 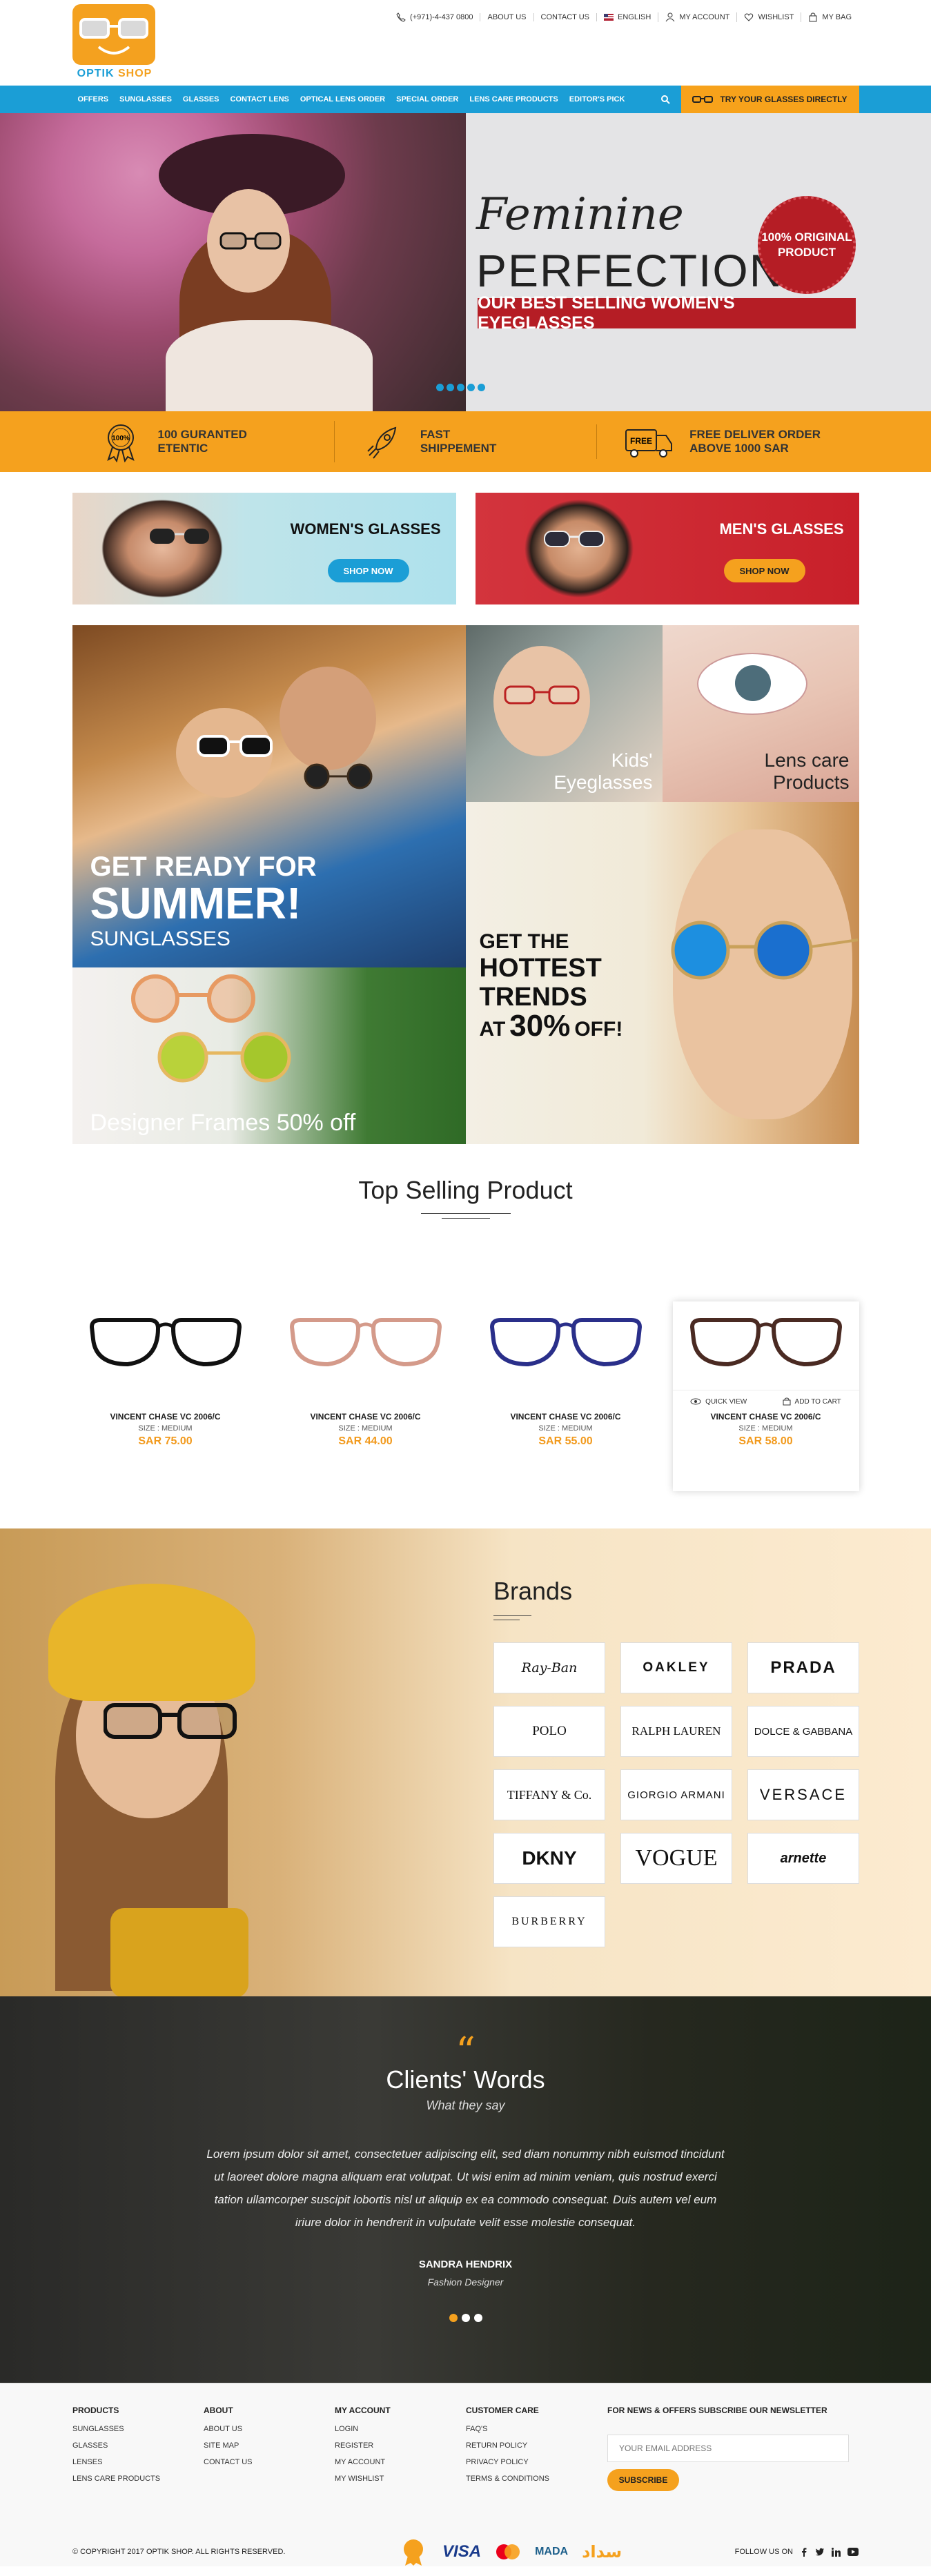 I want to click on nav-item-sunglasses: SUNGLASSES, so click(x=145, y=99).